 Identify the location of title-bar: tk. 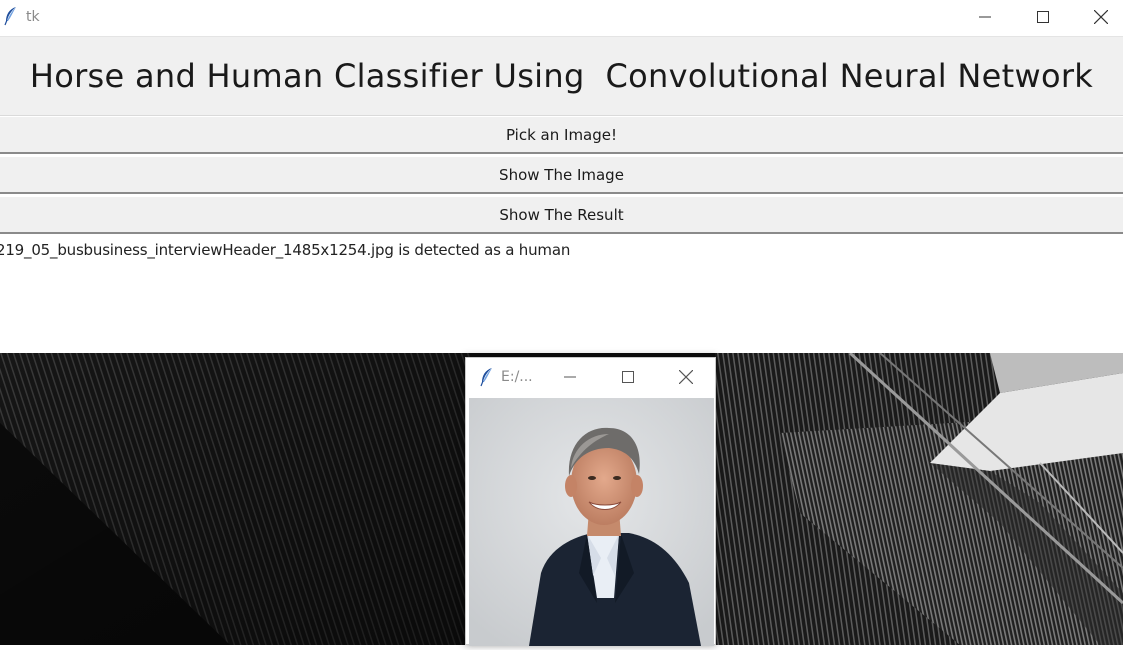
(561, 18).